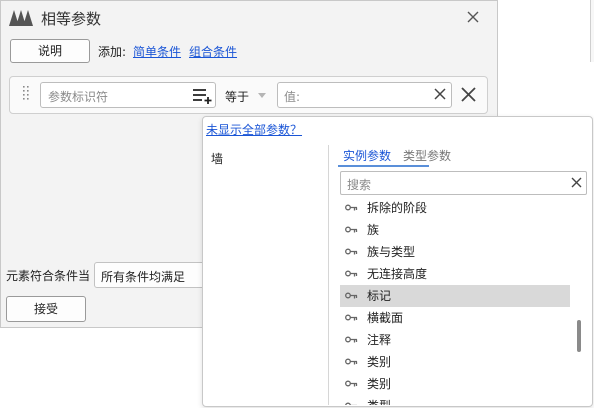 The image size is (594, 408). Describe the element at coordinates (456, 208) in the screenshot. I see `list-item: 拆除的阶段` at that location.